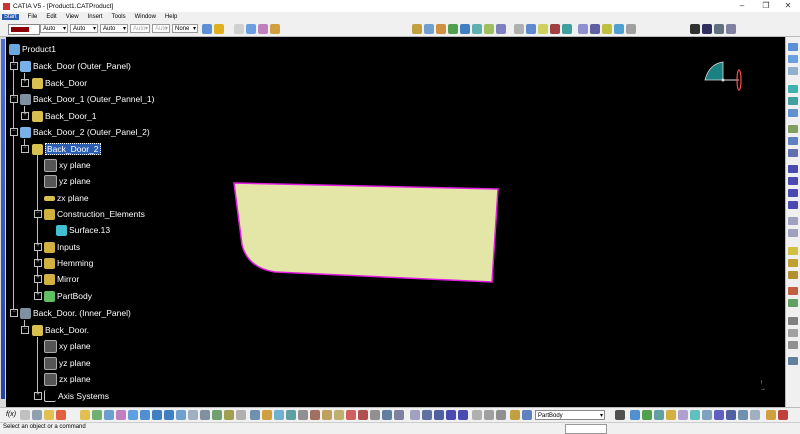  What do you see at coordinates (731, 415) in the screenshot?
I see `axis-tool-icon` at bounding box center [731, 415].